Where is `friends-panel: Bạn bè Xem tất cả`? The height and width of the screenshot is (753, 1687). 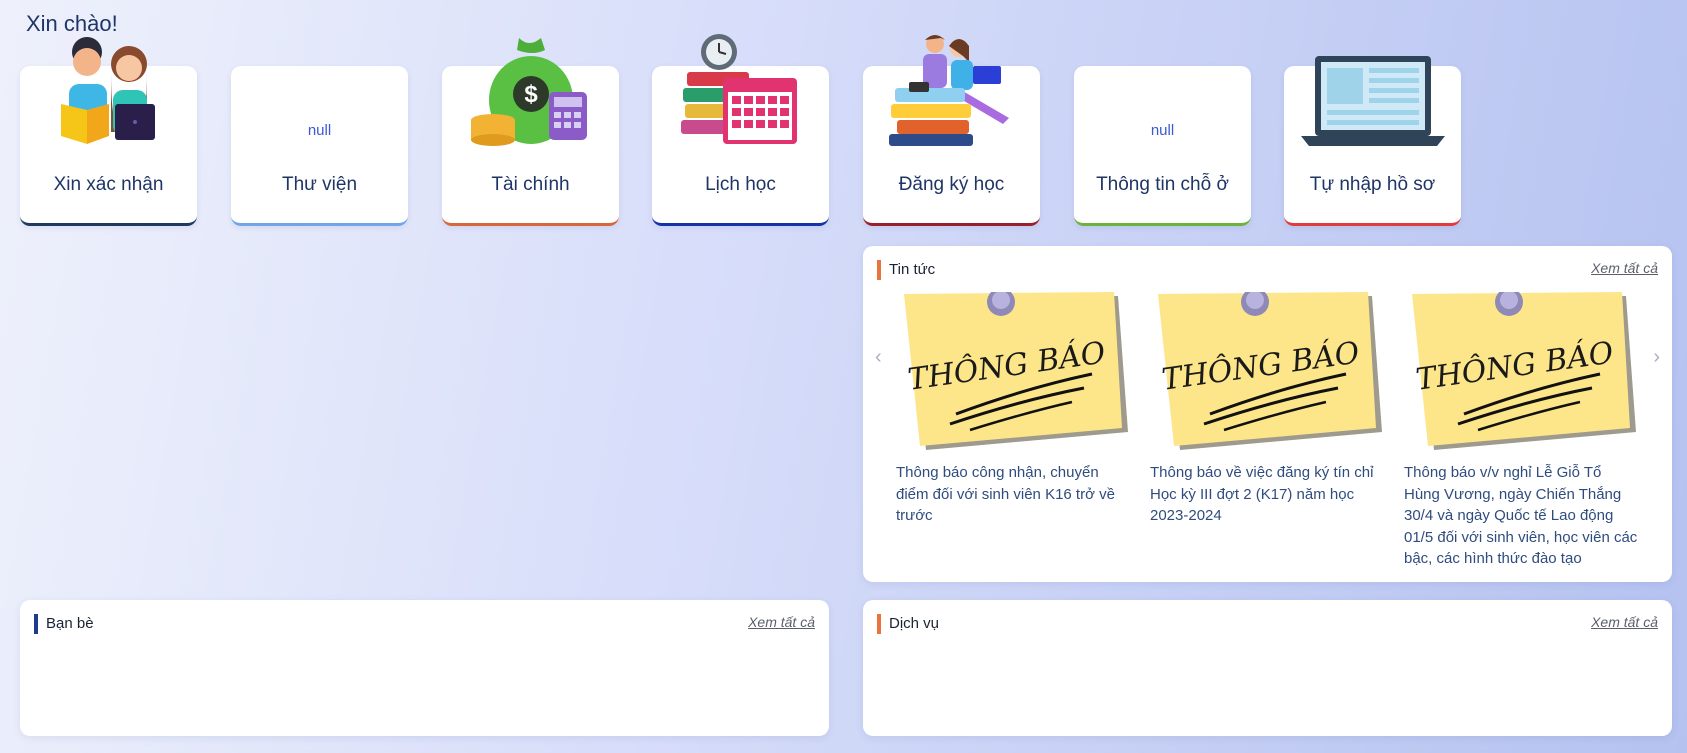
friends-panel: Bạn bè Xem tất cả is located at coordinates (424, 668).